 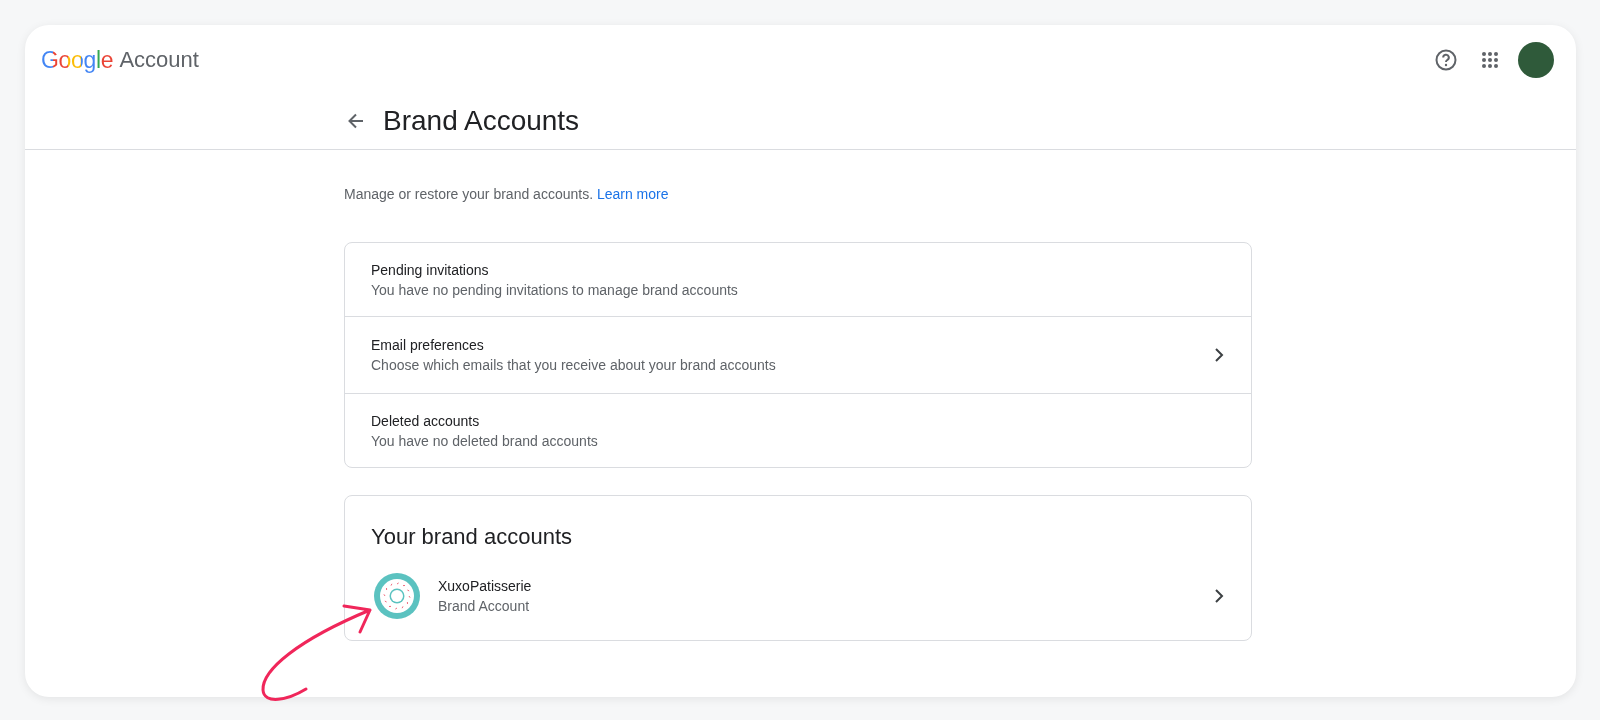 I want to click on row-title: Deleted accounts, so click(x=426, y=420).